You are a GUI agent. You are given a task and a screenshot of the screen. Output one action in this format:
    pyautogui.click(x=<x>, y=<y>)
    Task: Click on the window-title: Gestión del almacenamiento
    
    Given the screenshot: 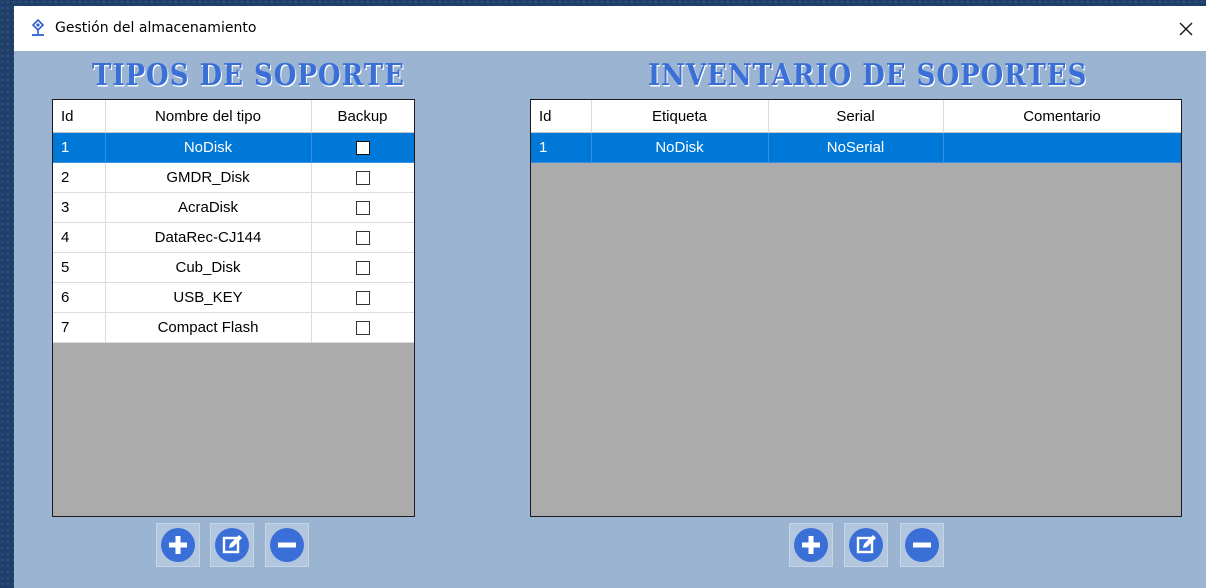 What is the action you would take?
    pyautogui.click(x=156, y=28)
    